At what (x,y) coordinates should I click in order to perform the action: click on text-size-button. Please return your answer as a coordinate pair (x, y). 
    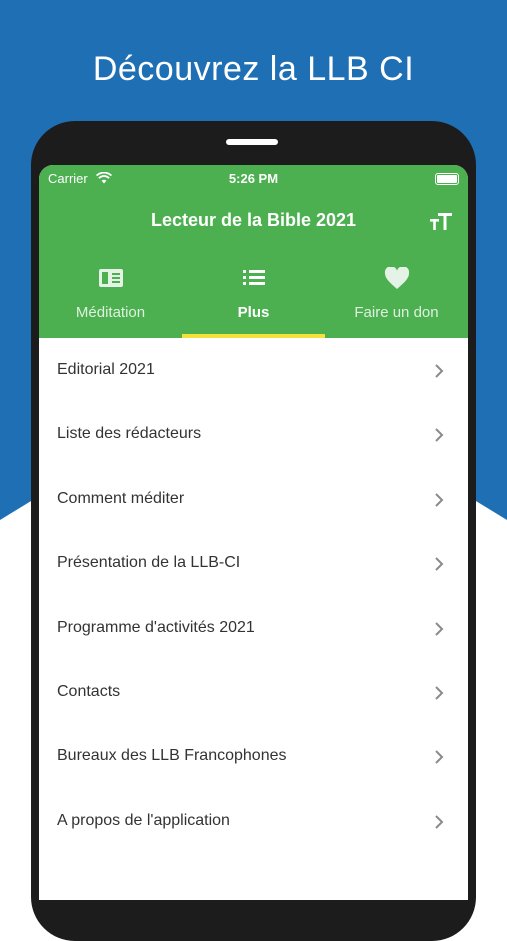
    Looking at the image, I should click on (441, 220).